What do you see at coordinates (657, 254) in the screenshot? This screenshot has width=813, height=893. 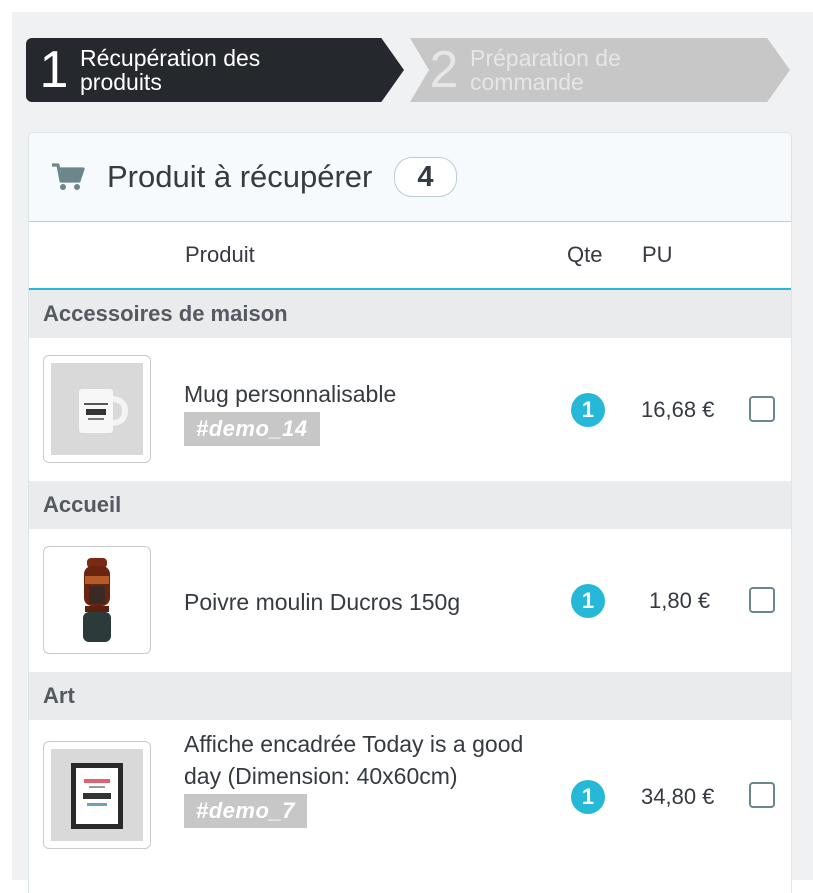 I see `column-header-price: PU` at bounding box center [657, 254].